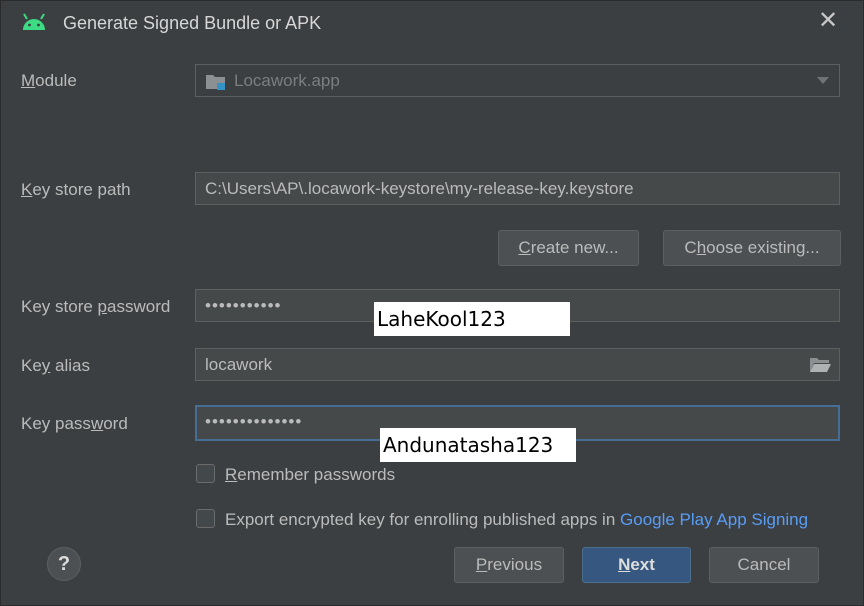 The image size is (864, 606). What do you see at coordinates (478, 445) in the screenshot?
I see `key-password-annotation: Andunatasha123` at bounding box center [478, 445].